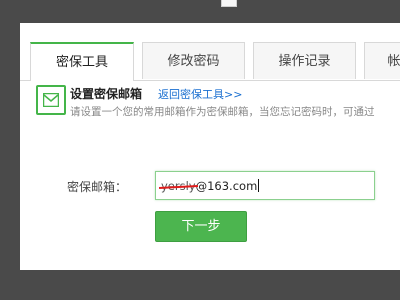 The image size is (400, 300). I want to click on email-field-label: 密保邮箱：, so click(97, 187).